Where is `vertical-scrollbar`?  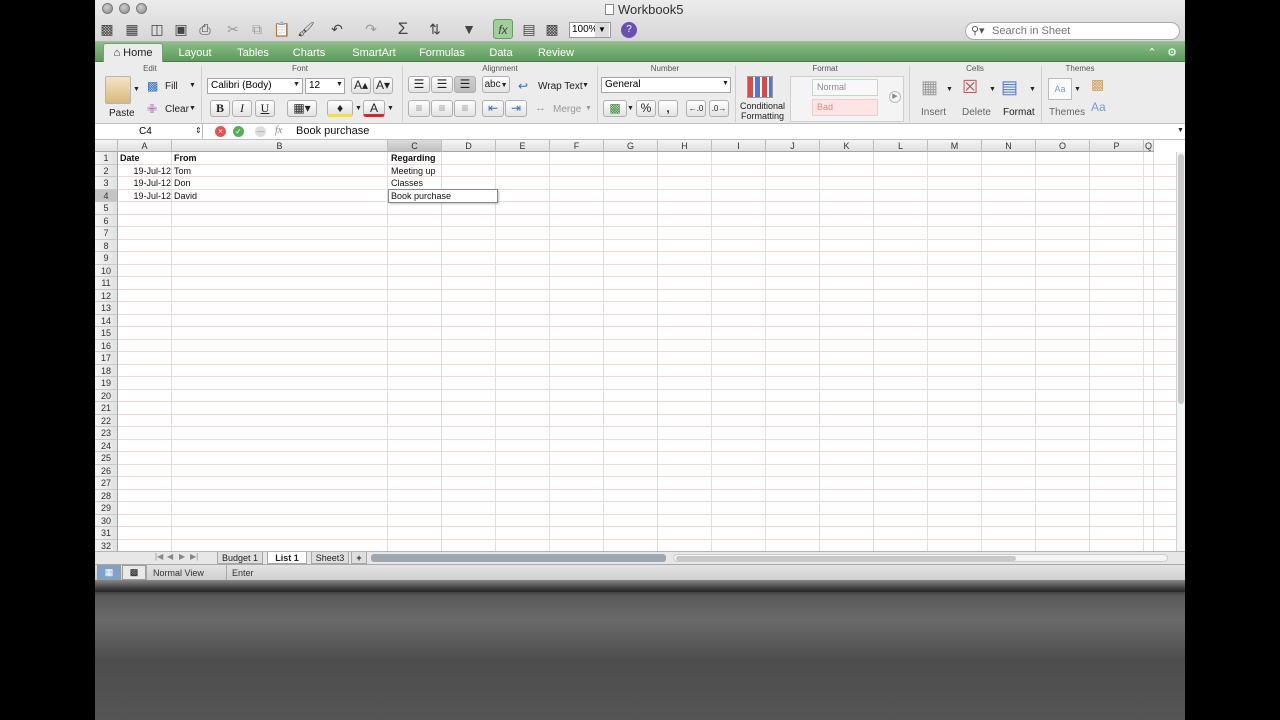
vertical-scrollbar is located at coordinates (1180, 351).